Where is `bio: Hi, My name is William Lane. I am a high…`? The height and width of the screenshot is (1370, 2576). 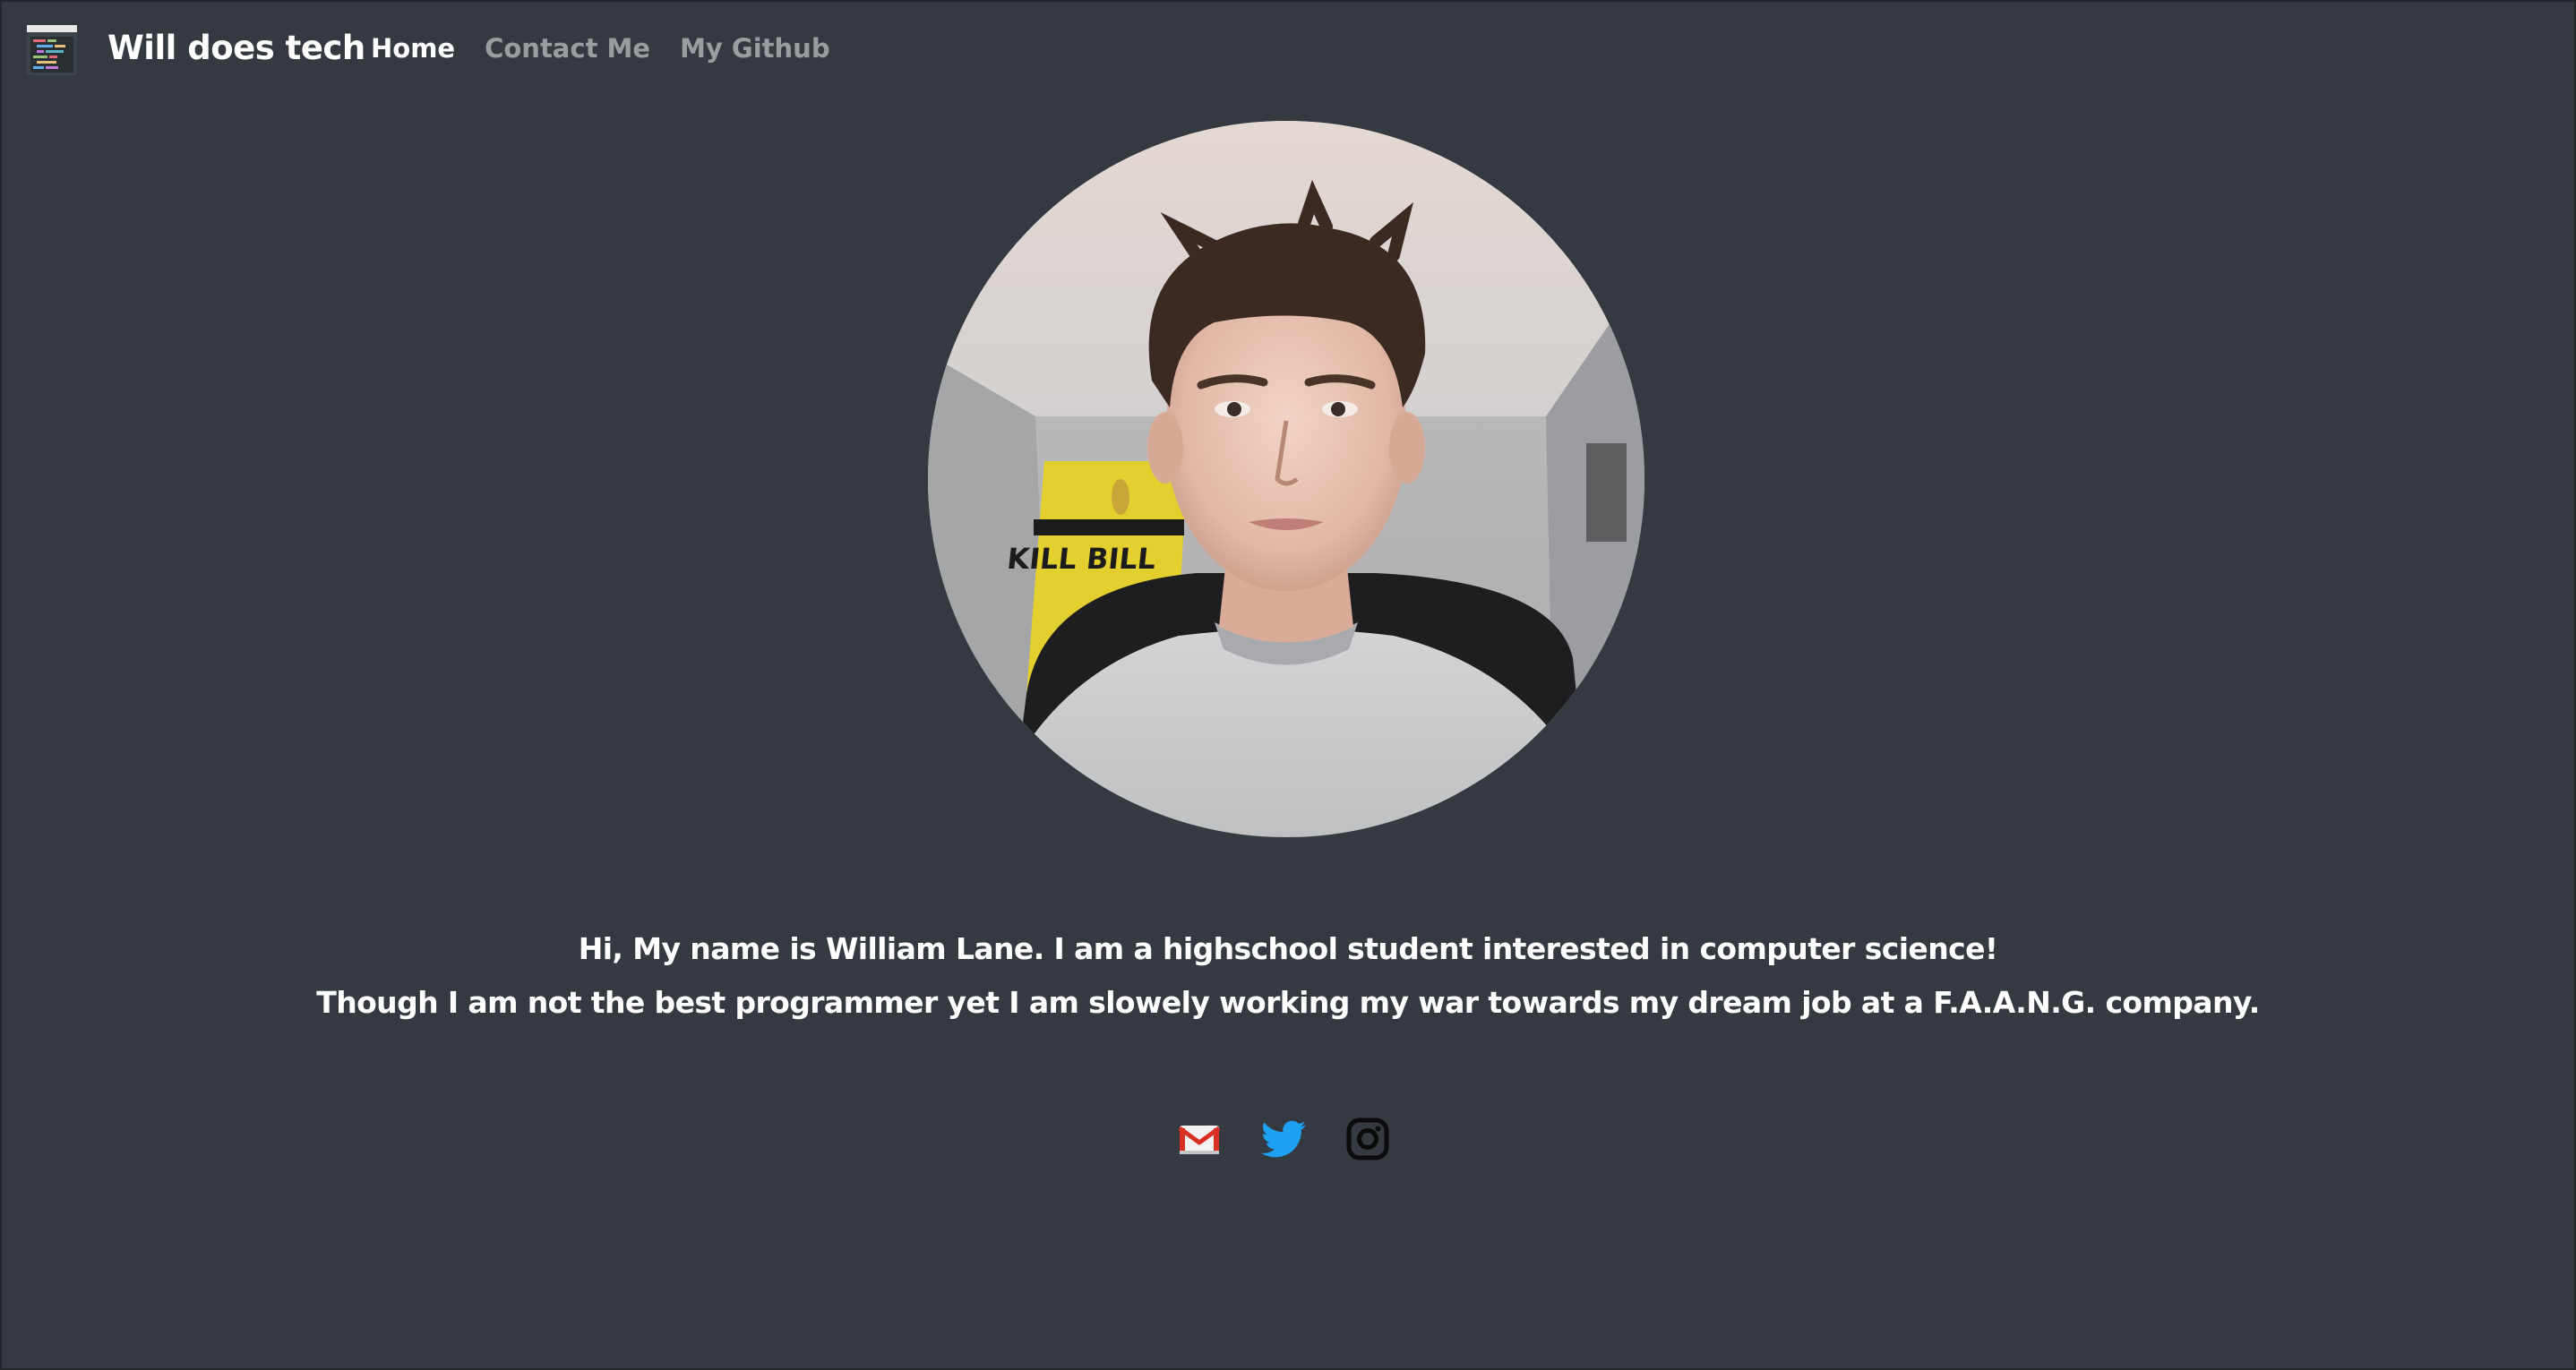 bio: Hi, My name is William Lane. I am a high… is located at coordinates (1288, 976).